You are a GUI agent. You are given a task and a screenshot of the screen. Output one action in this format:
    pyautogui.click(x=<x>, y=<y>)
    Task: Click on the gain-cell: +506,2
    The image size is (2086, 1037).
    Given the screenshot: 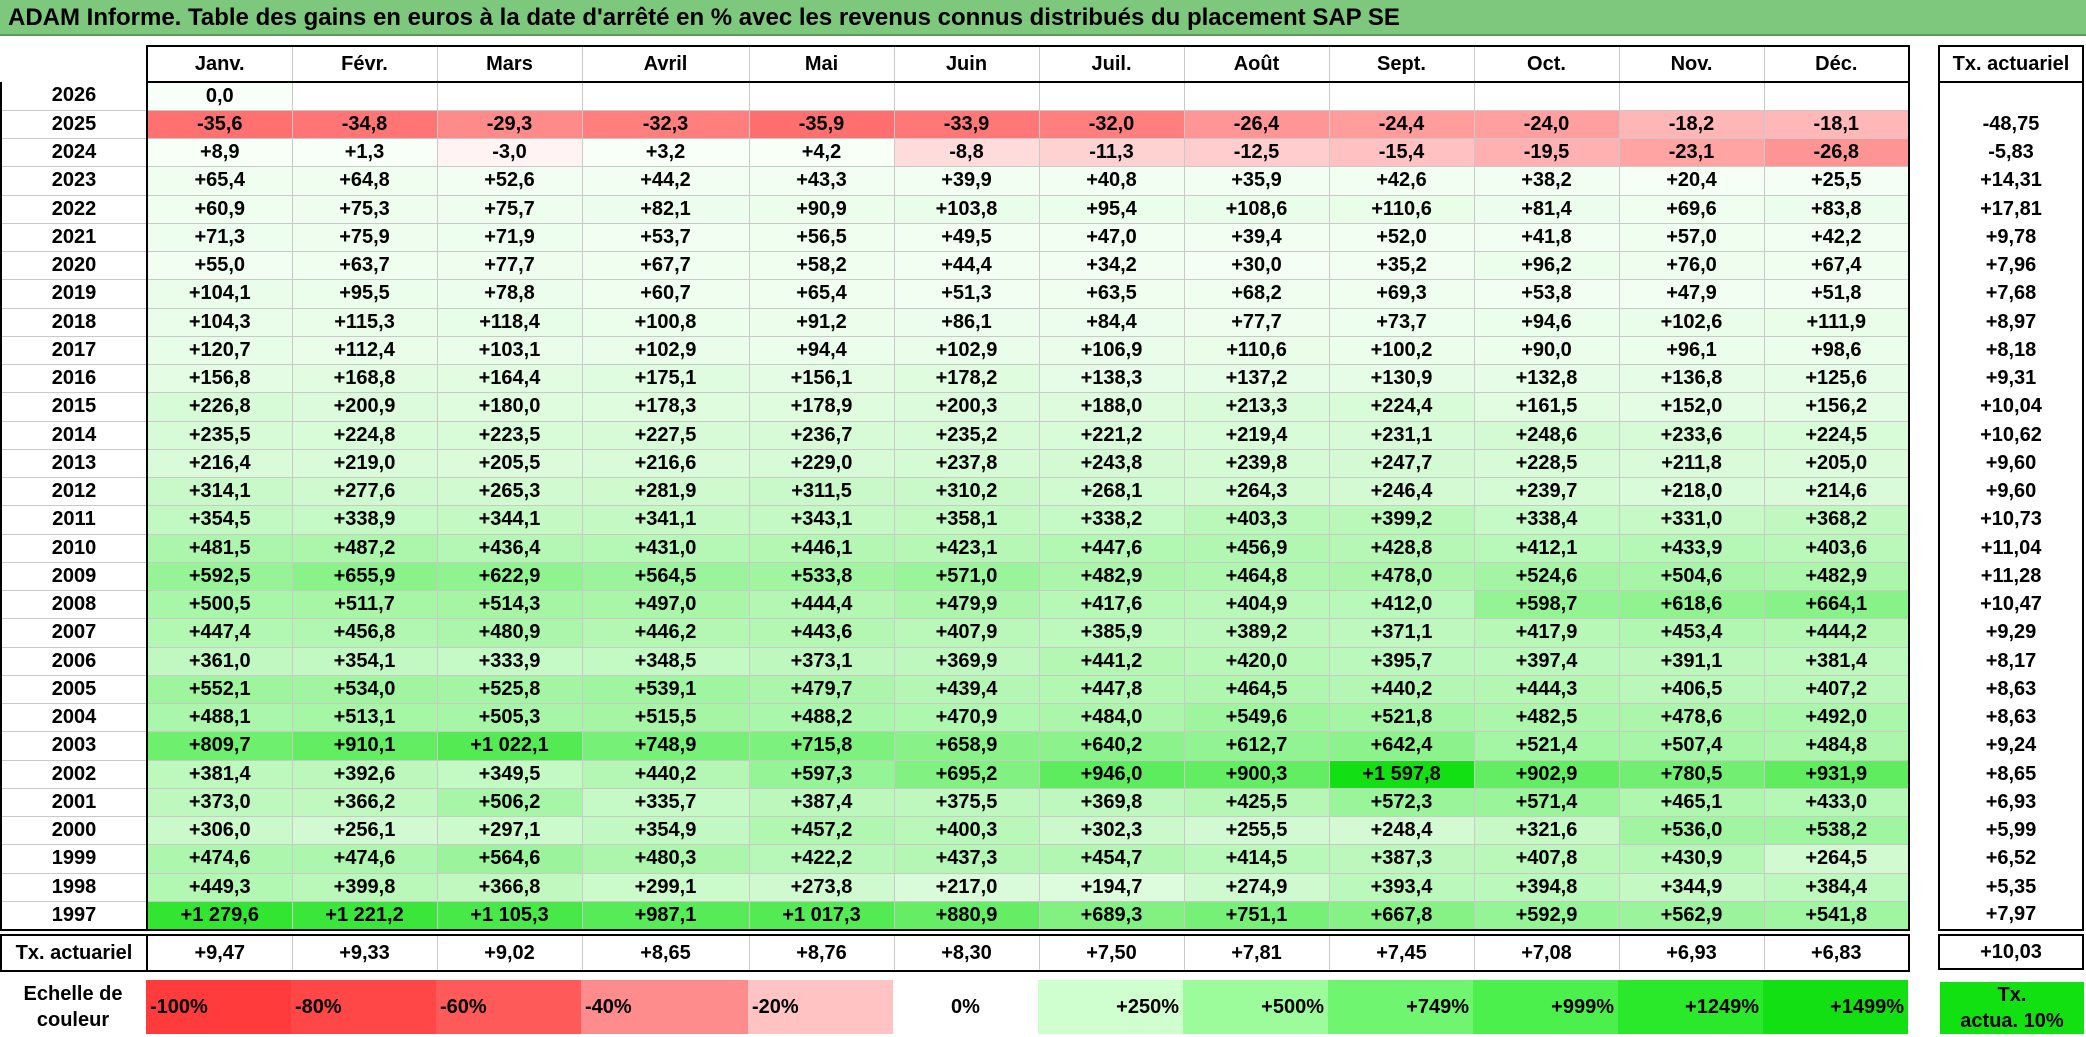 What is the action you would take?
    pyautogui.click(x=509, y=803)
    